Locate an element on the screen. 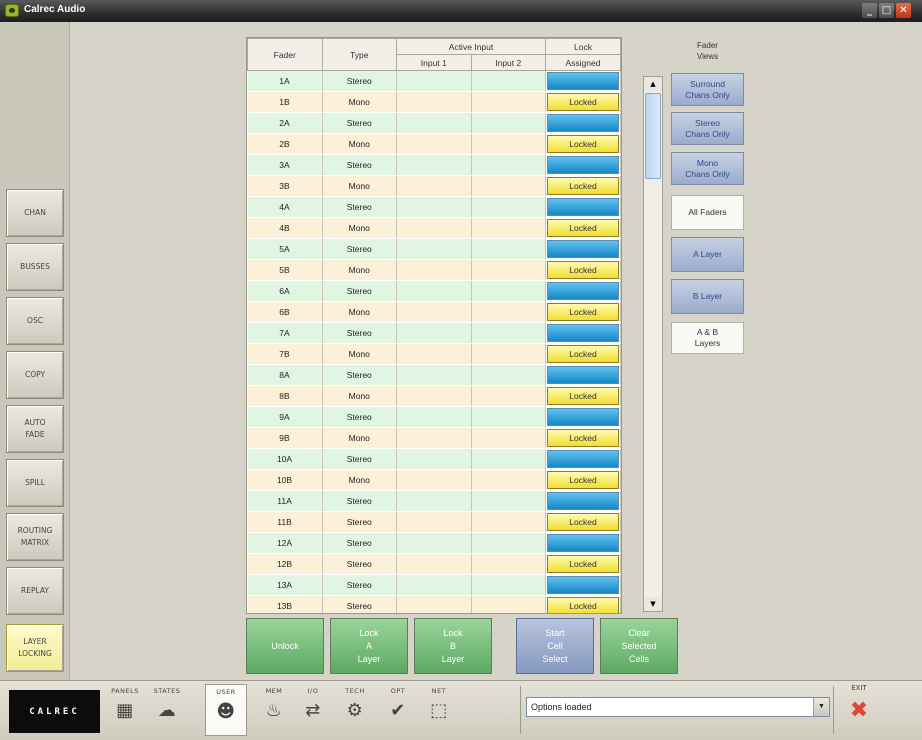  view-button-surround-chans-only: Surround Chans Only is located at coordinates (707, 89).